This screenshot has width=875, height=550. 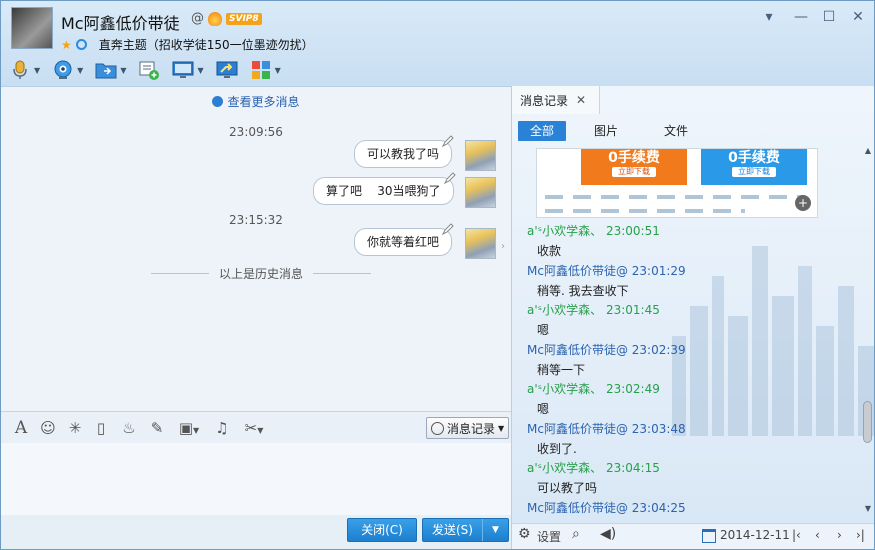 I want to click on voice-call-button: ▼, so click(x=24, y=70).